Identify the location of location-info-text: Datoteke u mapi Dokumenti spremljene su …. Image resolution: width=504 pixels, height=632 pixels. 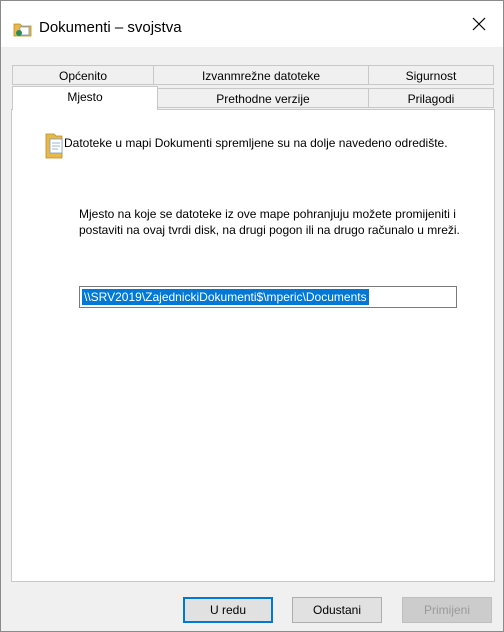
(256, 143).